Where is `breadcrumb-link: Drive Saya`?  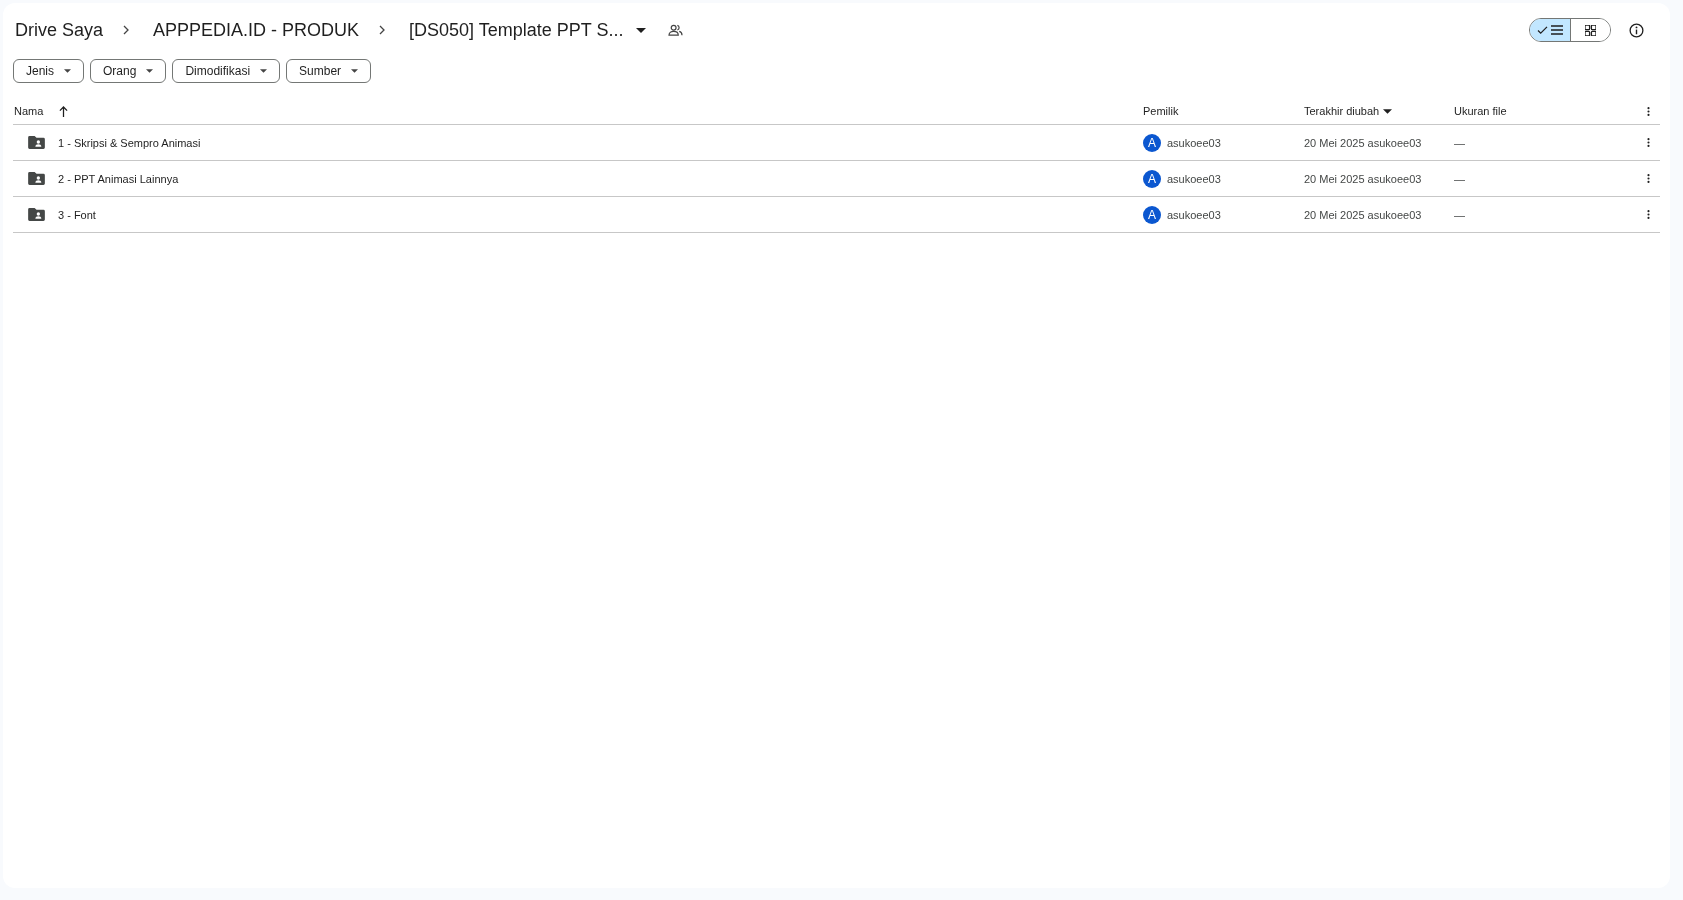 breadcrumb-link: Drive Saya is located at coordinates (59, 30).